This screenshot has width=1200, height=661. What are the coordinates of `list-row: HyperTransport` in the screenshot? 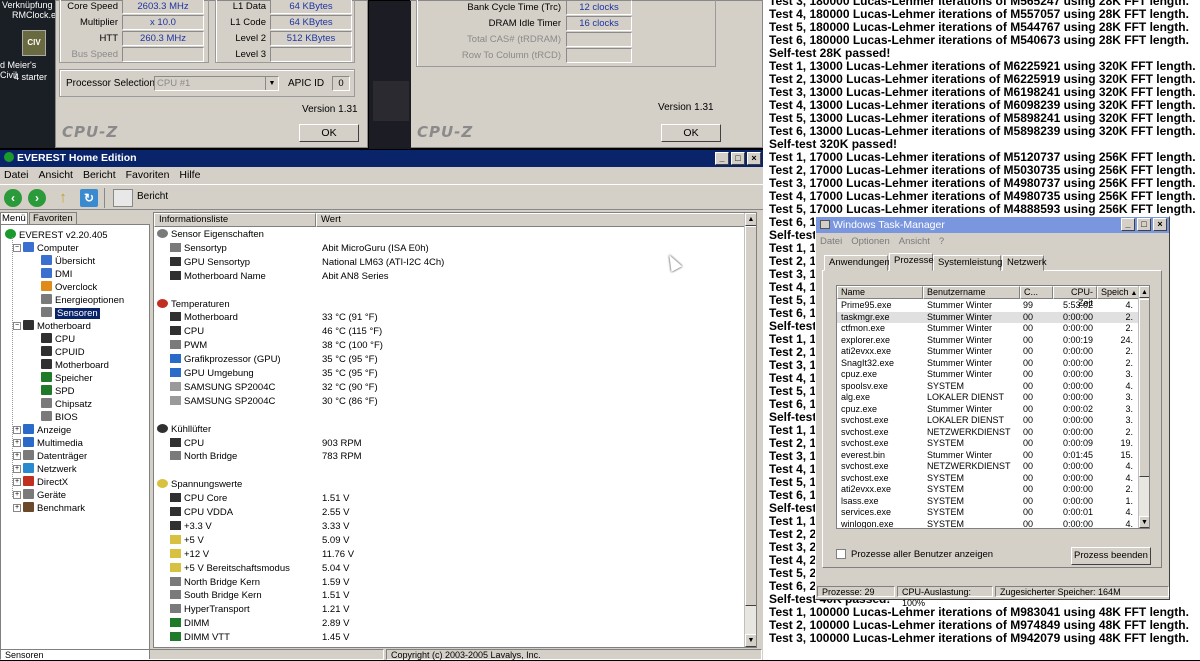 It's located at (210, 610).